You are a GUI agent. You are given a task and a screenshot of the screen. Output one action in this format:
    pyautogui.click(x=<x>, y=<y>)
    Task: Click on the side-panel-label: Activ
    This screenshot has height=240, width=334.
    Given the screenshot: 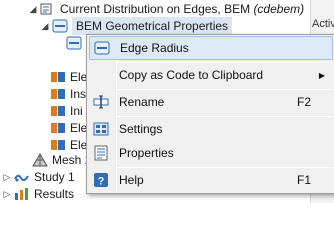 What is the action you would take?
    pyautogui.click(x=323, y=24)
    